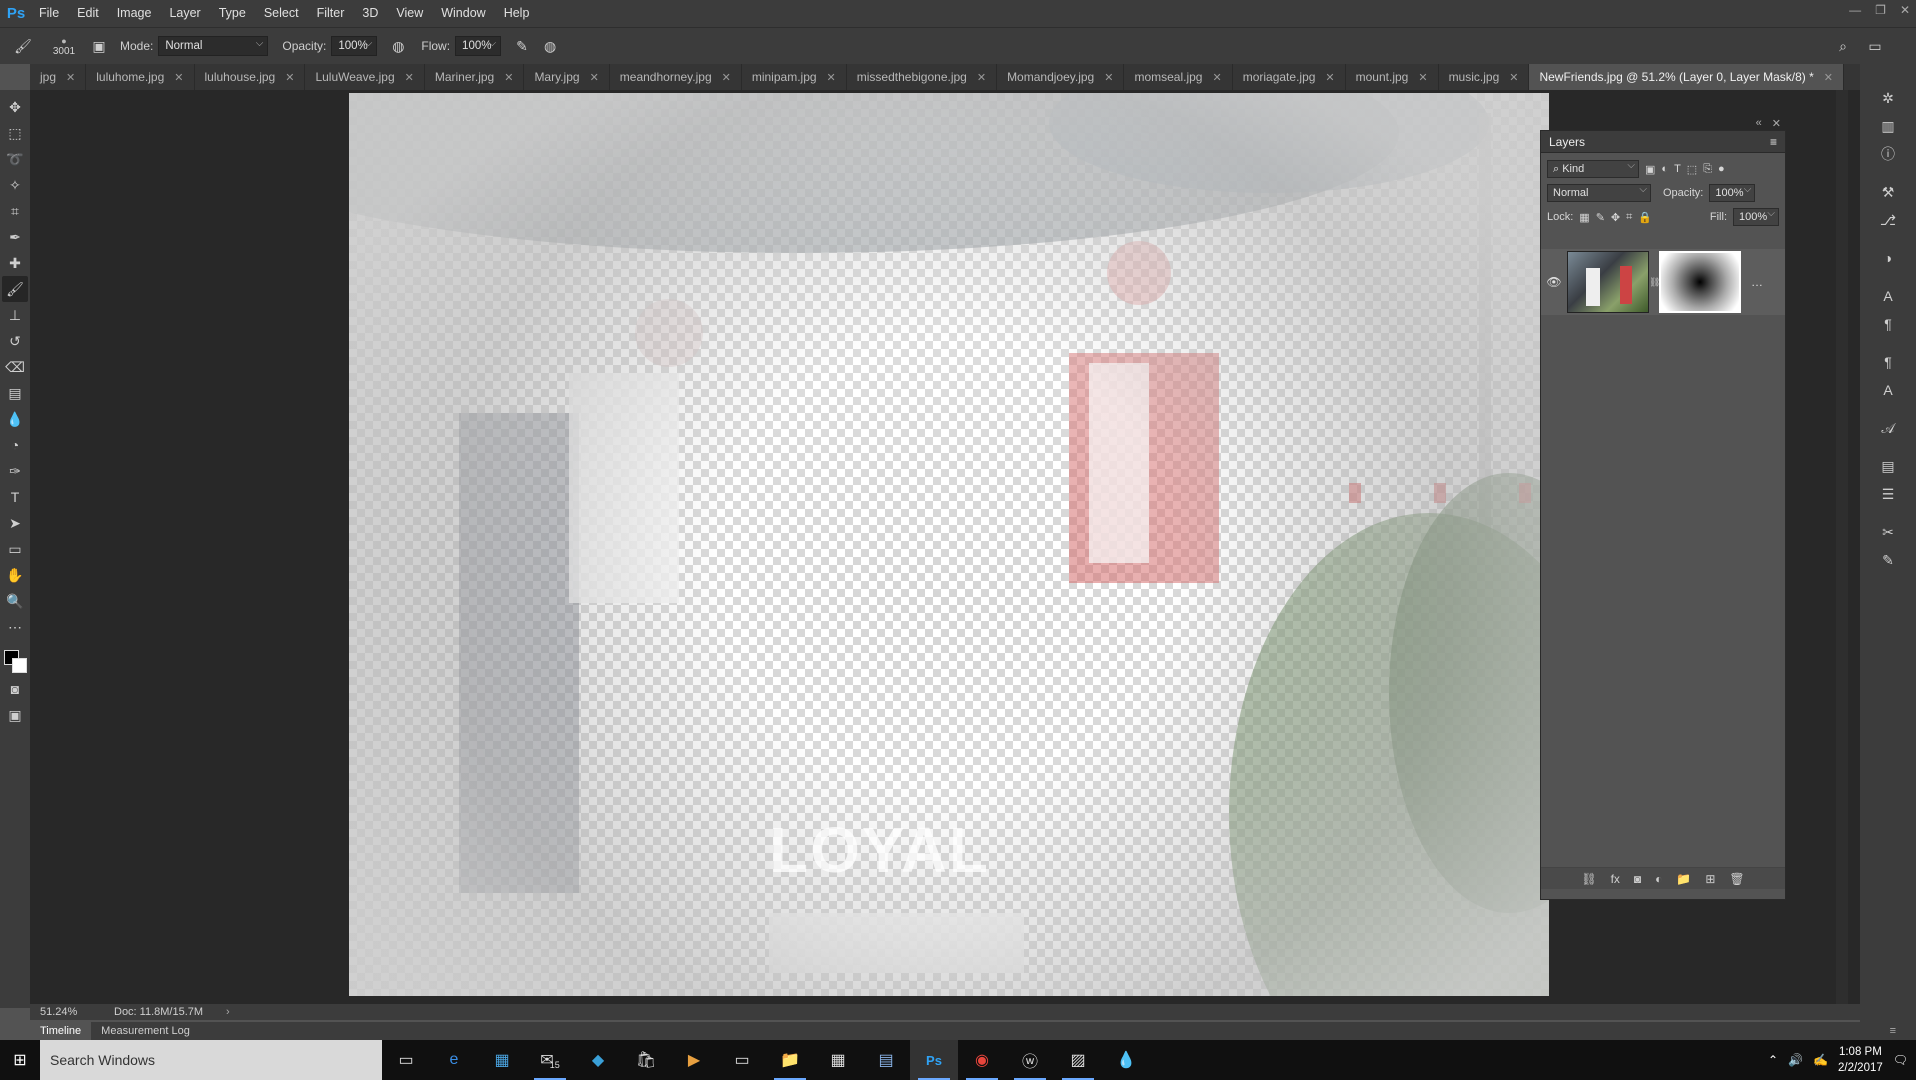  I want to click on fill-input: 100%, so click(1756, 216).